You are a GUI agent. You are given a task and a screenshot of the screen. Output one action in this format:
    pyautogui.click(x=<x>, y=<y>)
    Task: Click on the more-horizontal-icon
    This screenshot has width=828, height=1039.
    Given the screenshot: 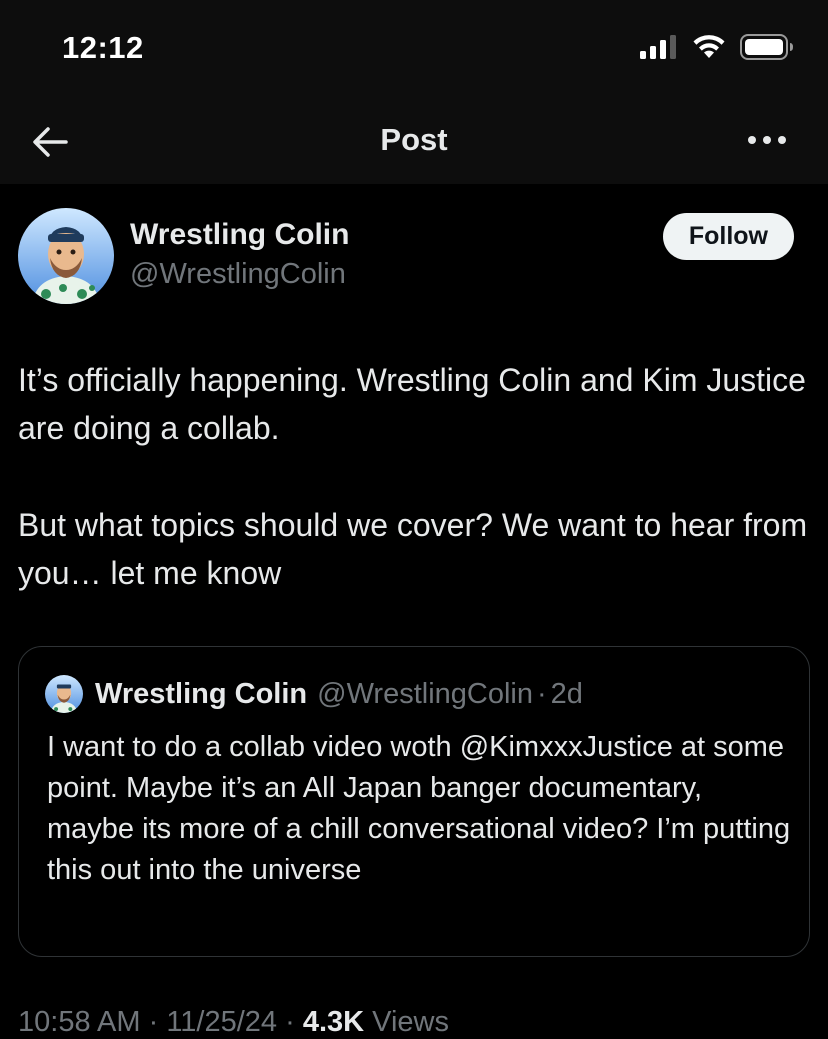 What is the action you would take?
    pyautogui.click(x=767, y=140)
    